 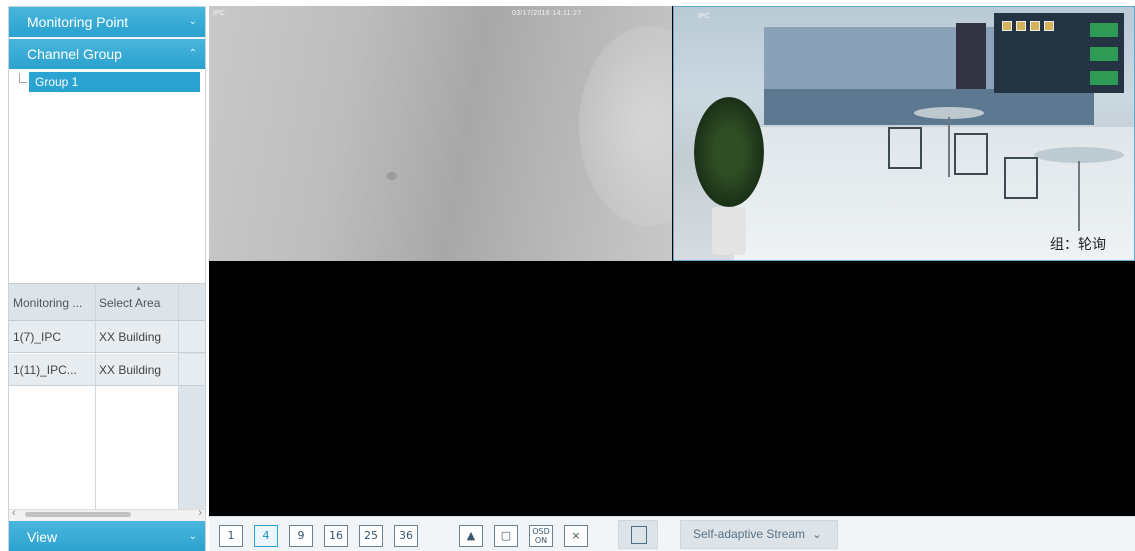 What do you see at coordinates (1078, 244) in the screenshot?
I see `pane-osd-text: 组：轮询` at bounding box center [1078, 244].